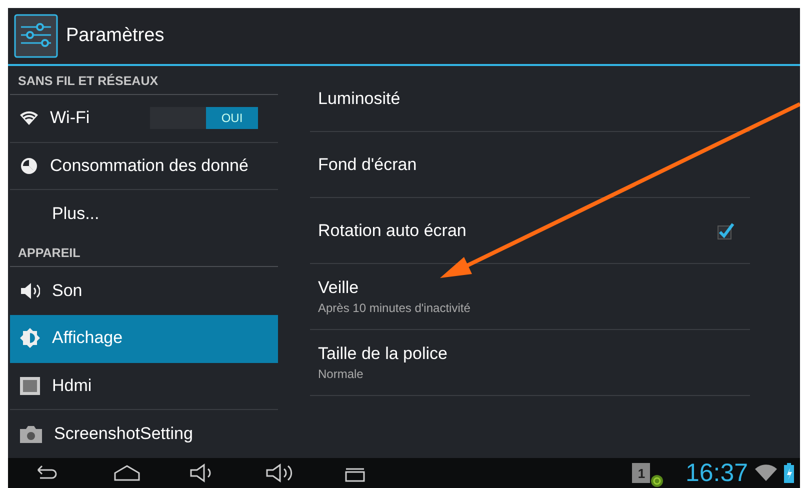  What do you see at coordinates (395, 308) in the screenshot?
I see `setting-summary: Après 10 minutes d'inactivité` at bounding box center [395, 308].